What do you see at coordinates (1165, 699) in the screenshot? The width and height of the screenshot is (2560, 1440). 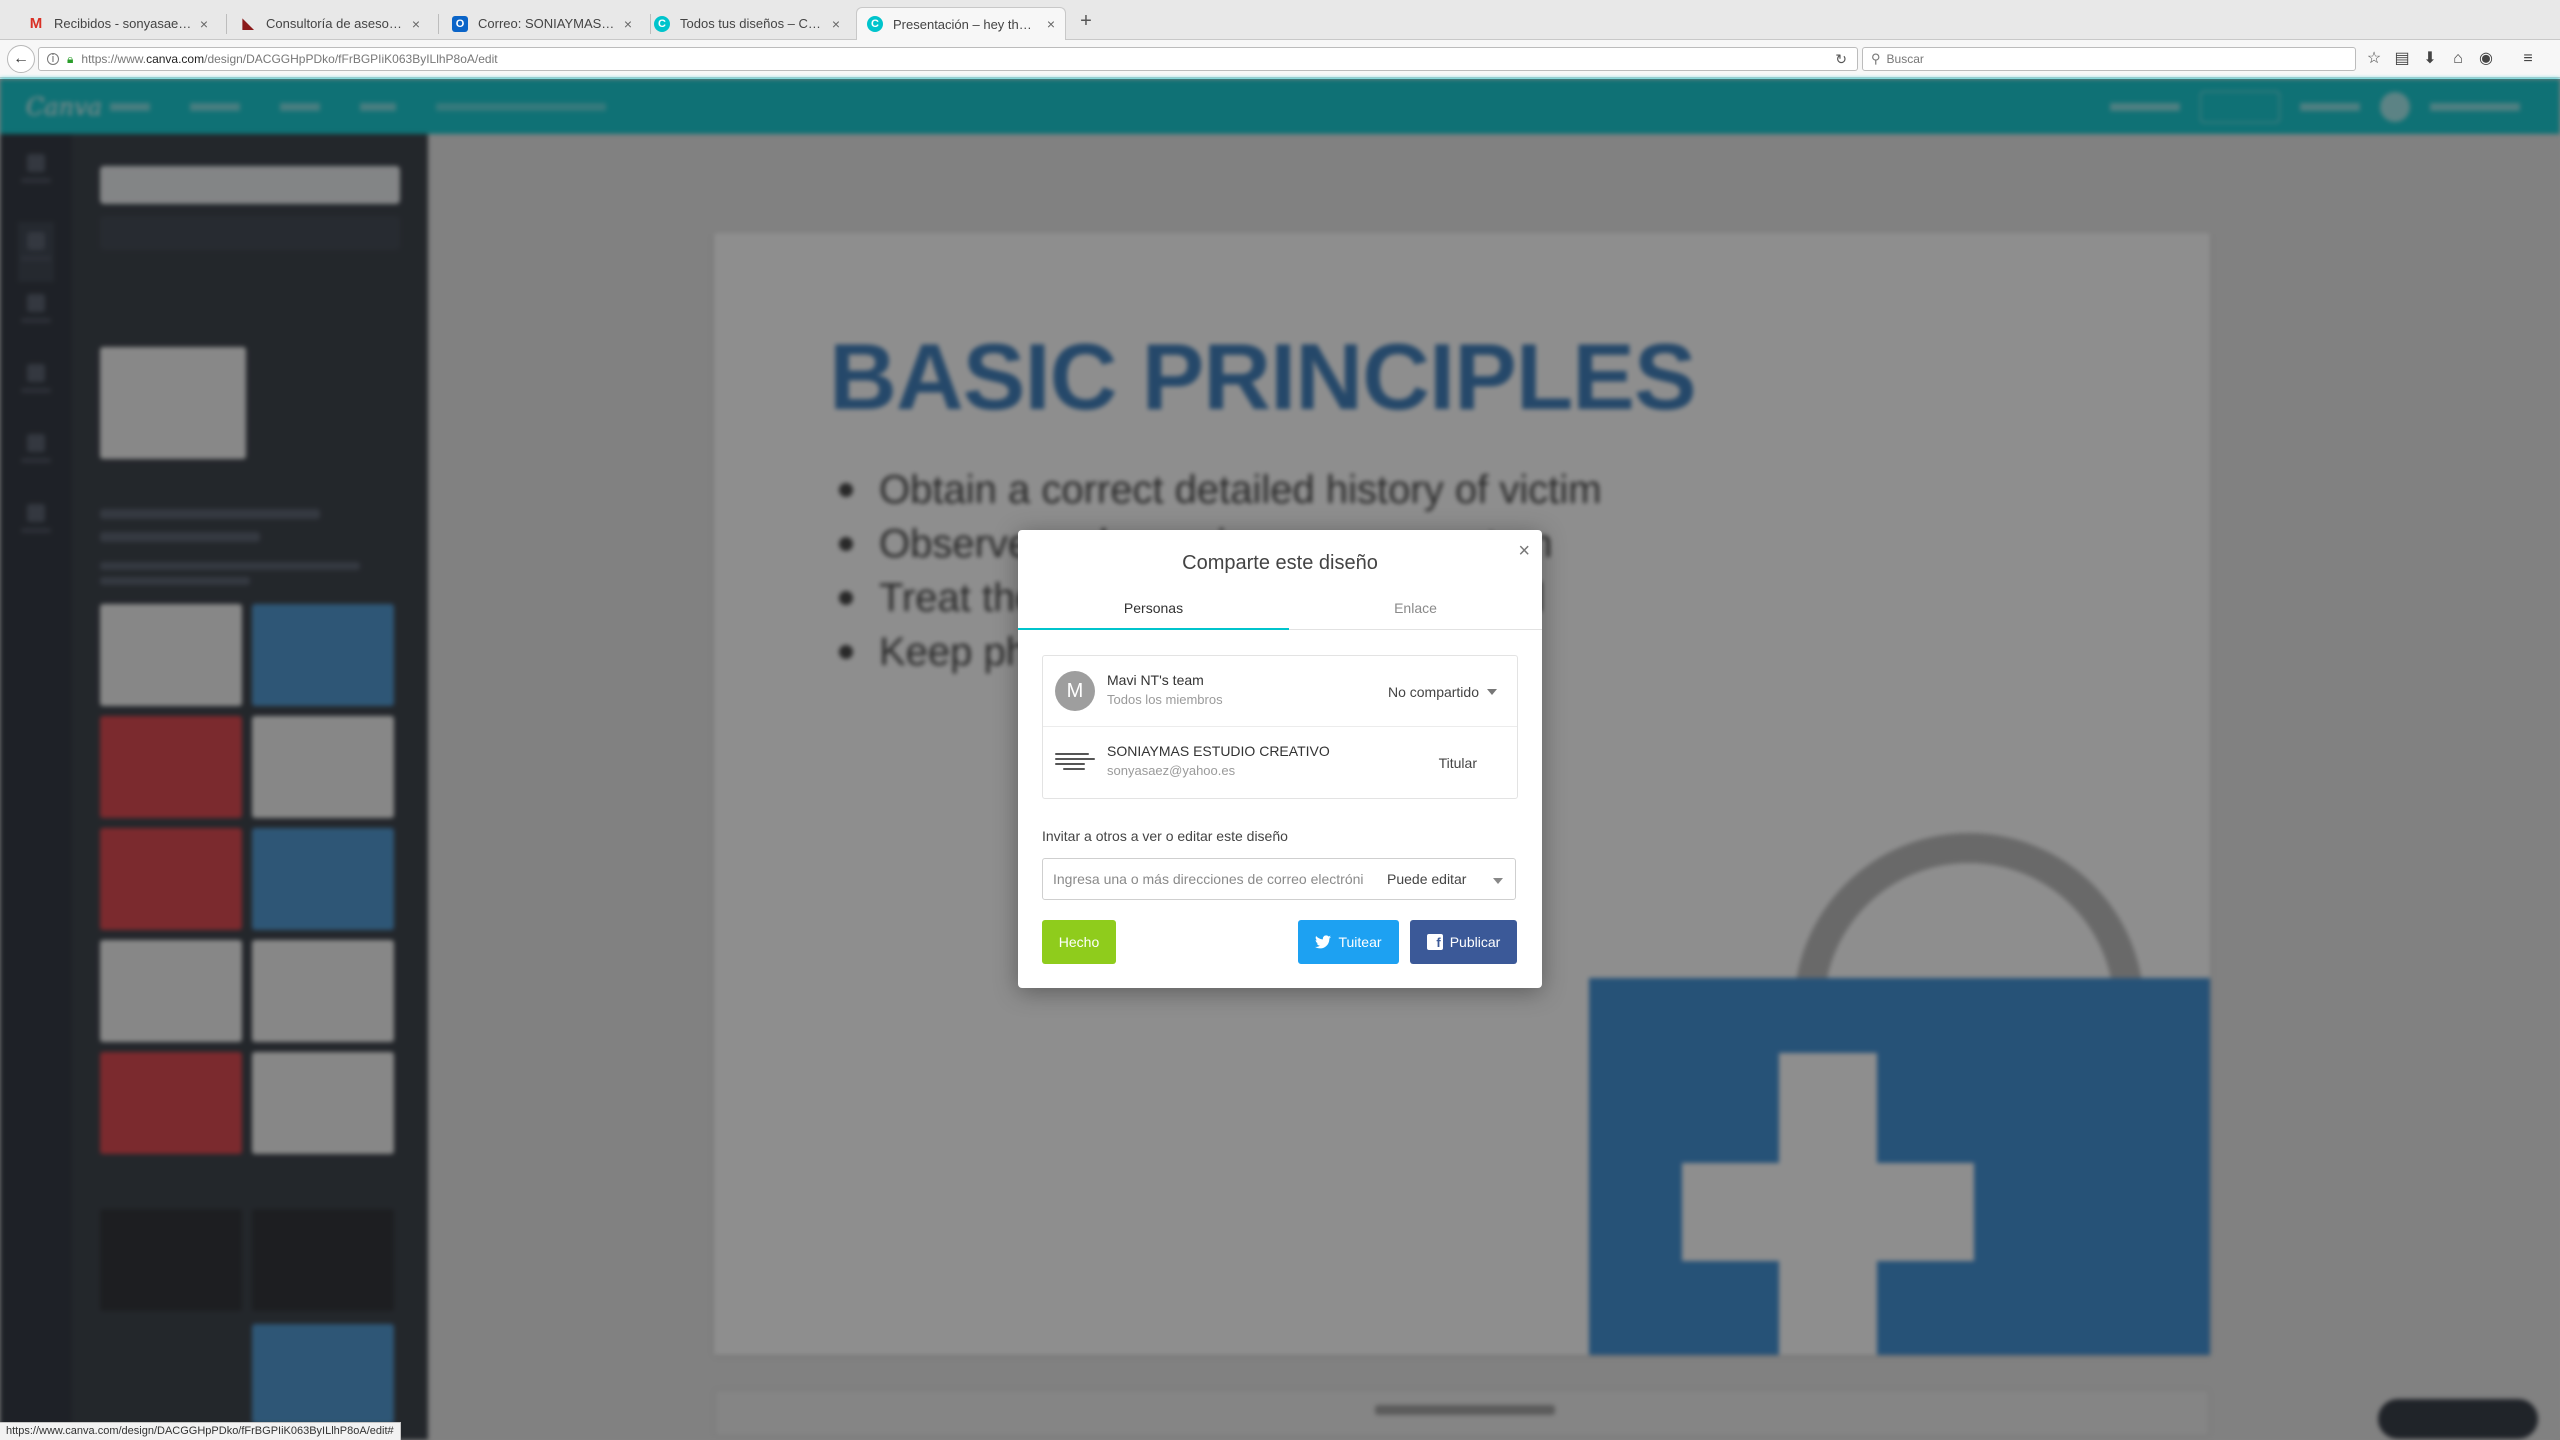 I see `member-subtitle: Todos los miembros` at bounding box center [1165, 699].